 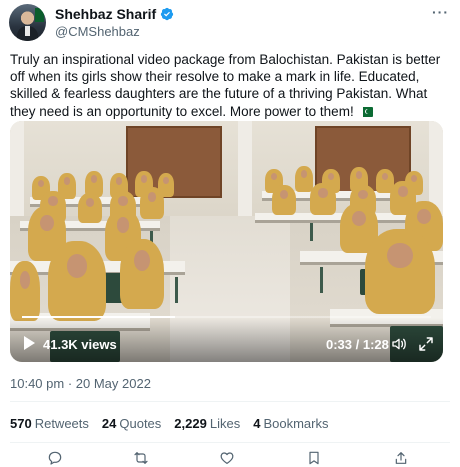 What do you see at coordinates (80, 383) in the screenshot?
I see `tweet-timestamp: 10:40 pm · 20 May 2022` at bounding box center [80, 383].